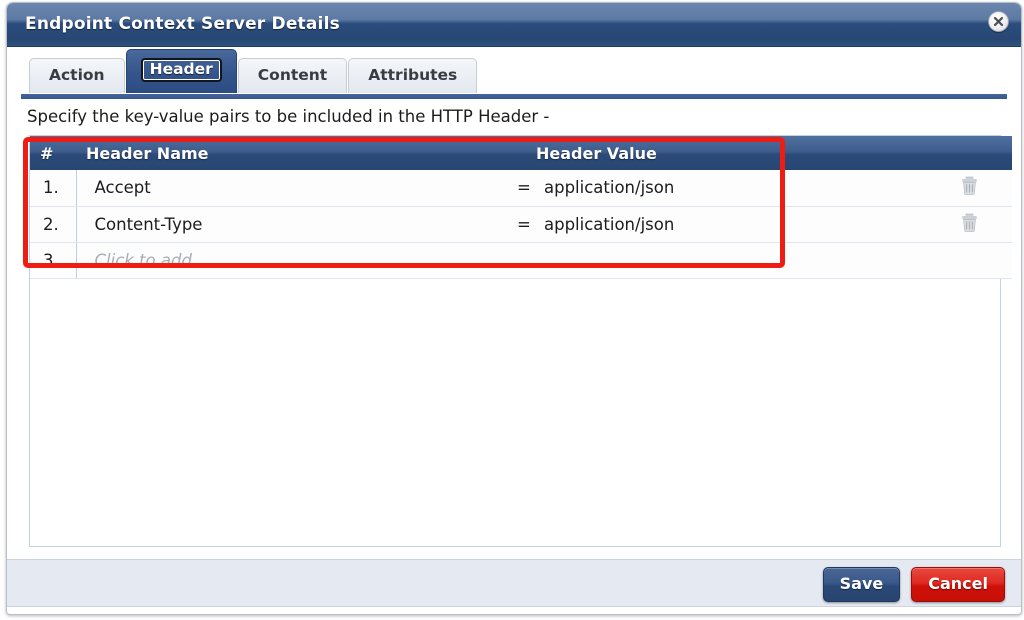  I want to click on table-header-row: # Header Name Header Value, so click(521, 153).